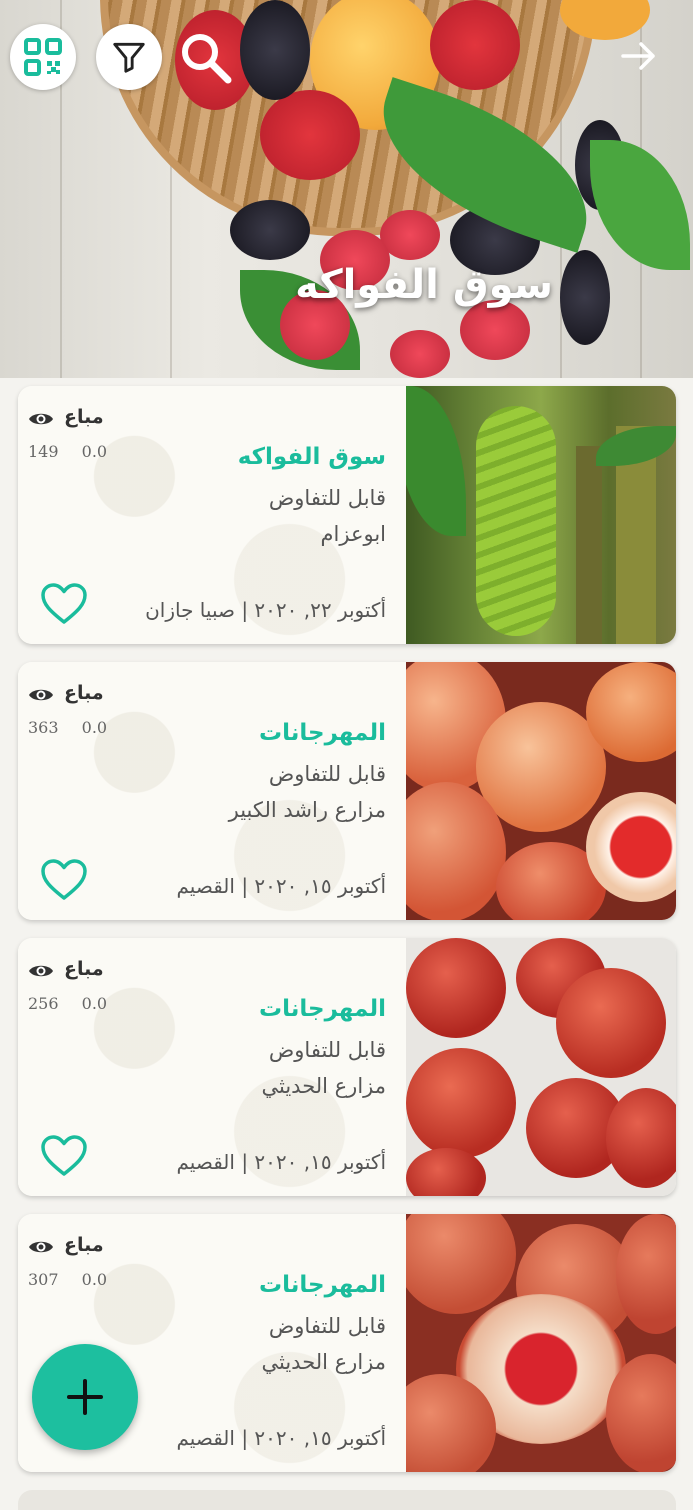 The width and height of the screenshot is (693, 1510). I want to click on search-icon, so click(207, 59).